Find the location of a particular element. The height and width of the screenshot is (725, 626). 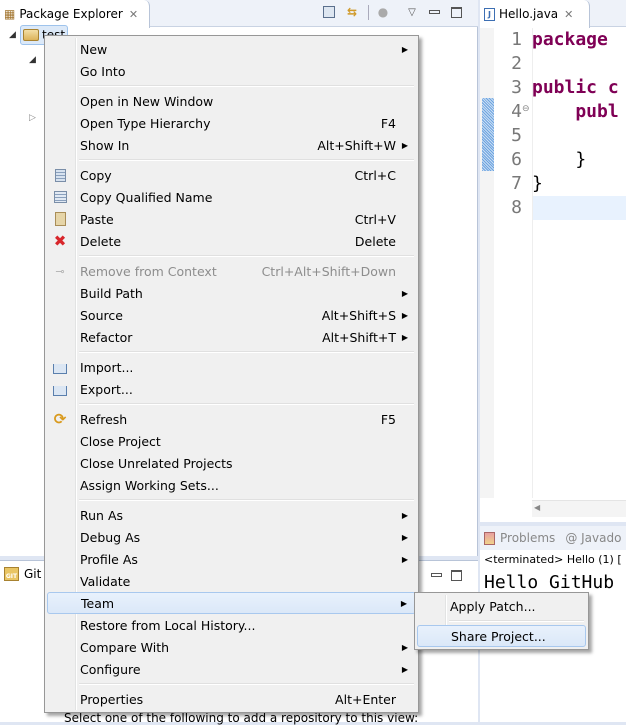

menu-item-label: Run As is located at coordinates (102, 515).